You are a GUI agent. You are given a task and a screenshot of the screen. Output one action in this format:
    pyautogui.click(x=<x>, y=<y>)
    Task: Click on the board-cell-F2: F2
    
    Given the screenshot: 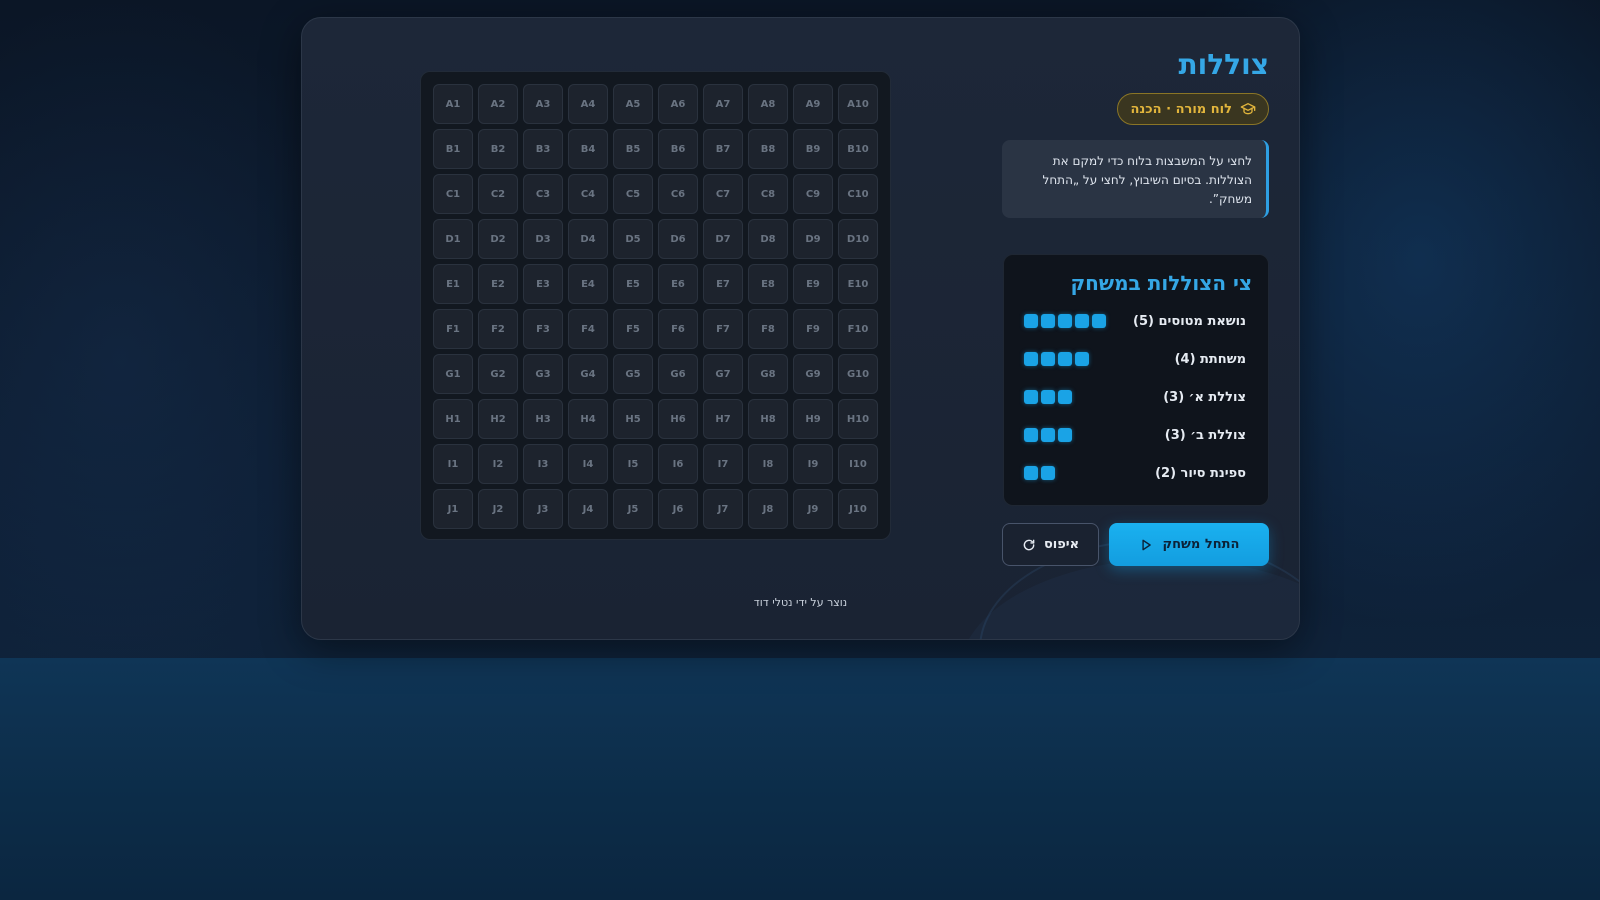 What is the action you would take?
    pyautogui.click(x=498, y=329)
    